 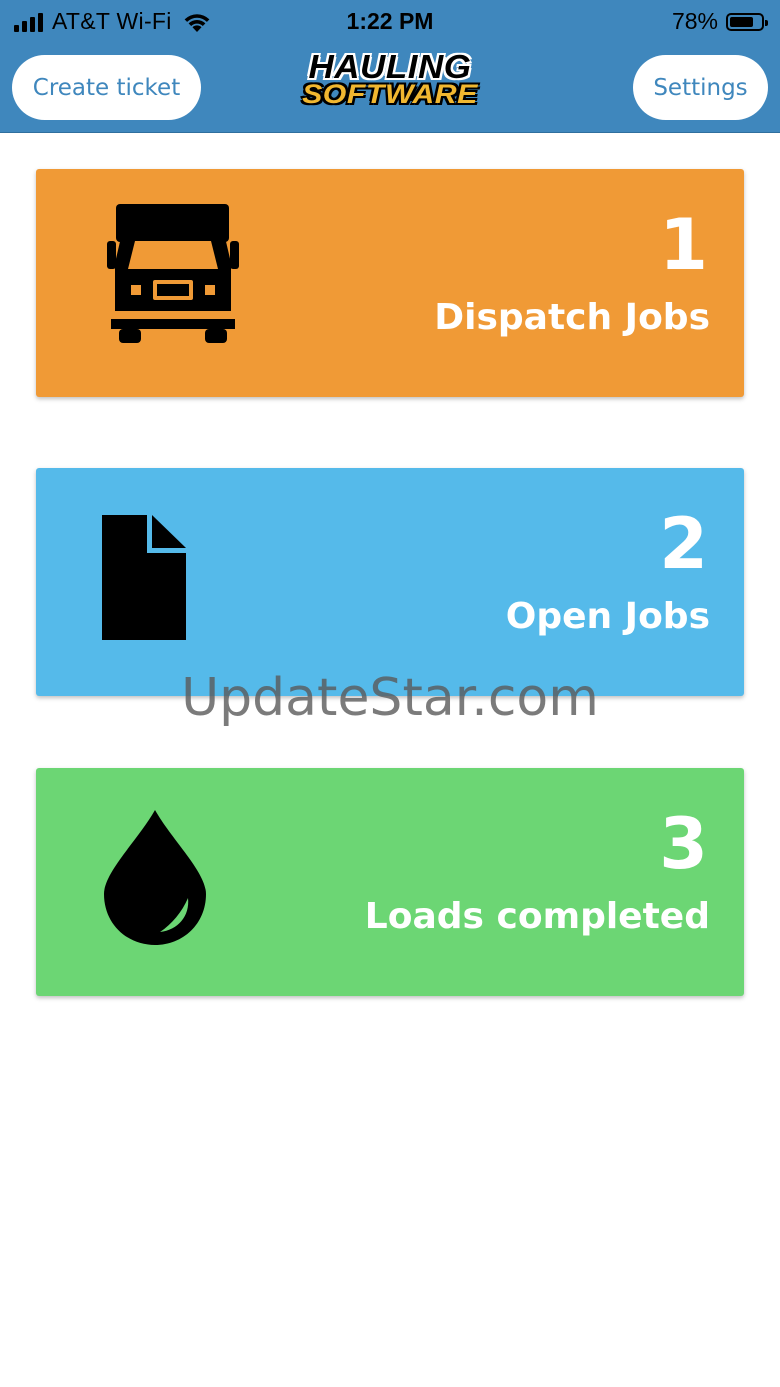 I want to click on drop-icon, so click(x=155, y=877).